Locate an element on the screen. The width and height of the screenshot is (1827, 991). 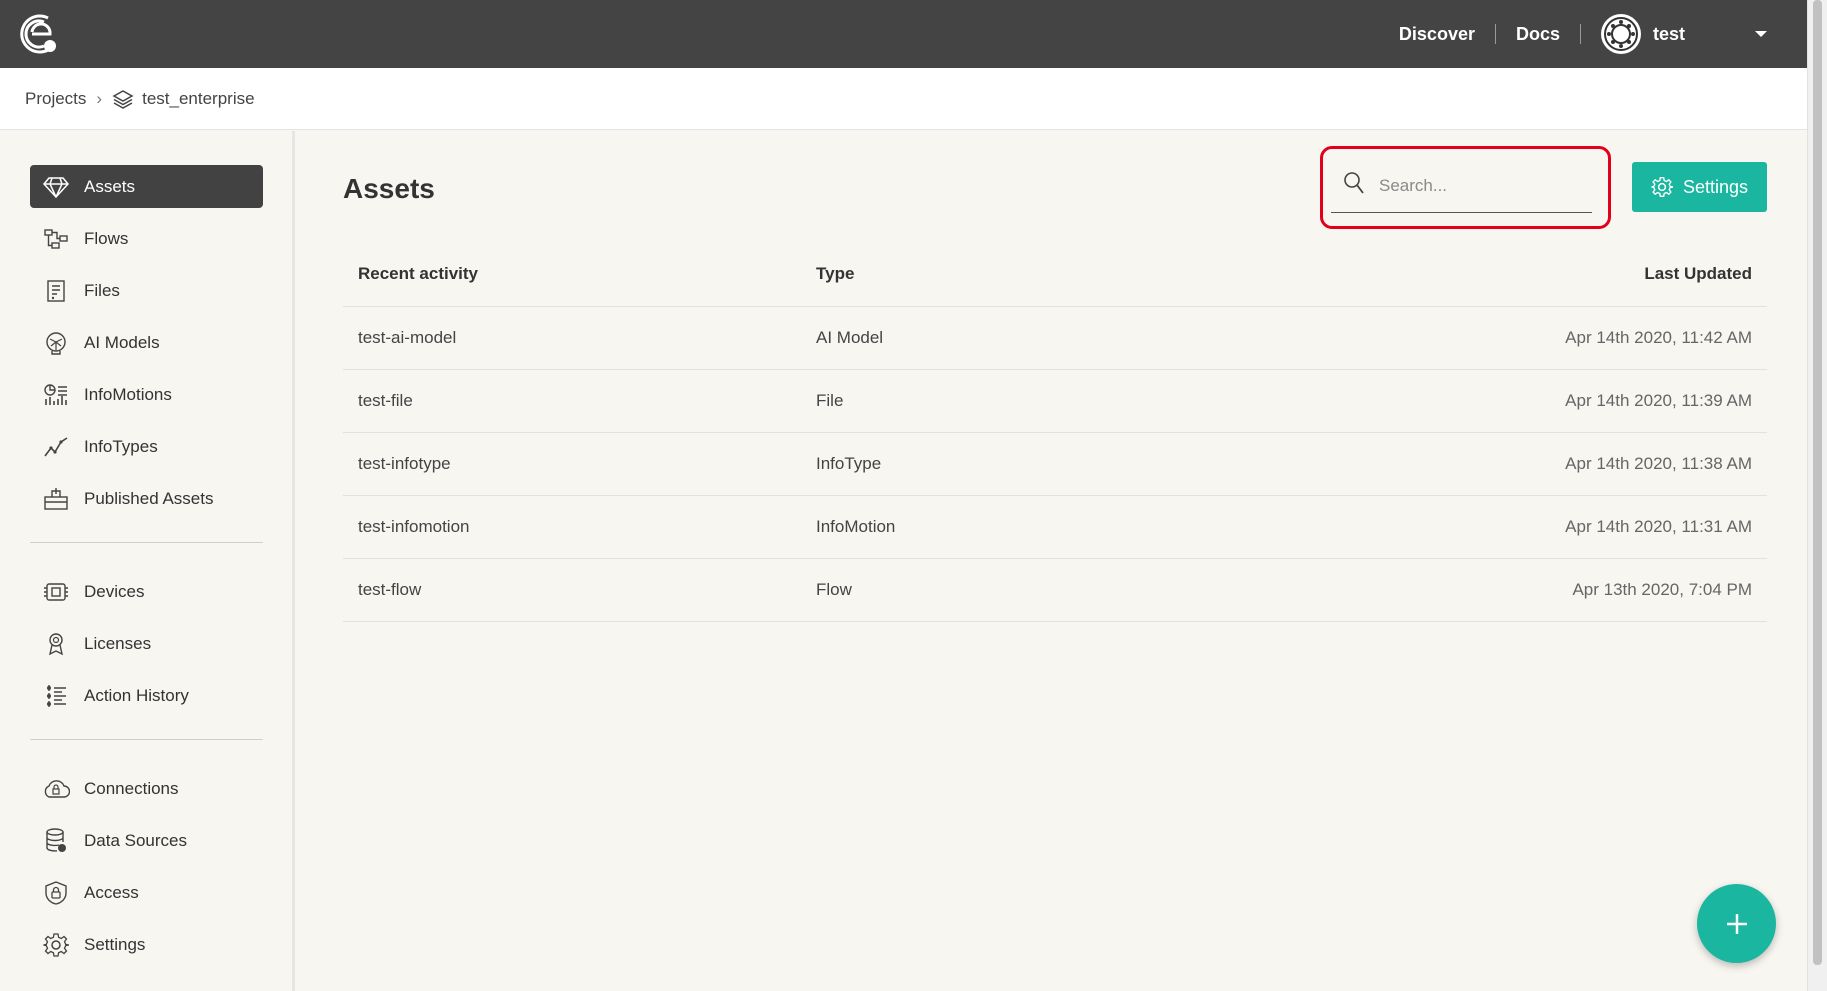
asset-updated: Apr 14th 2020, 11:31 AM is located at coordinates (1658, 526).